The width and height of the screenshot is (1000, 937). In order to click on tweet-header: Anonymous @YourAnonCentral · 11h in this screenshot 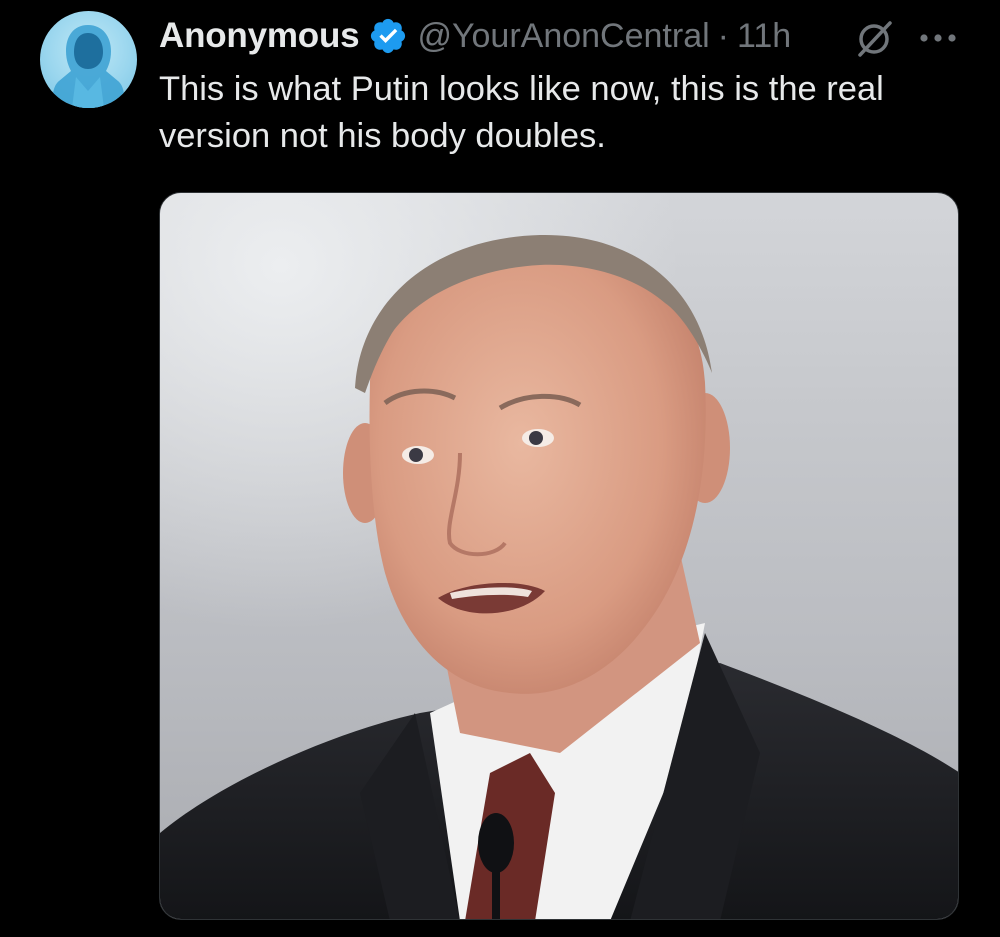, I will do `click(475, 36)`.